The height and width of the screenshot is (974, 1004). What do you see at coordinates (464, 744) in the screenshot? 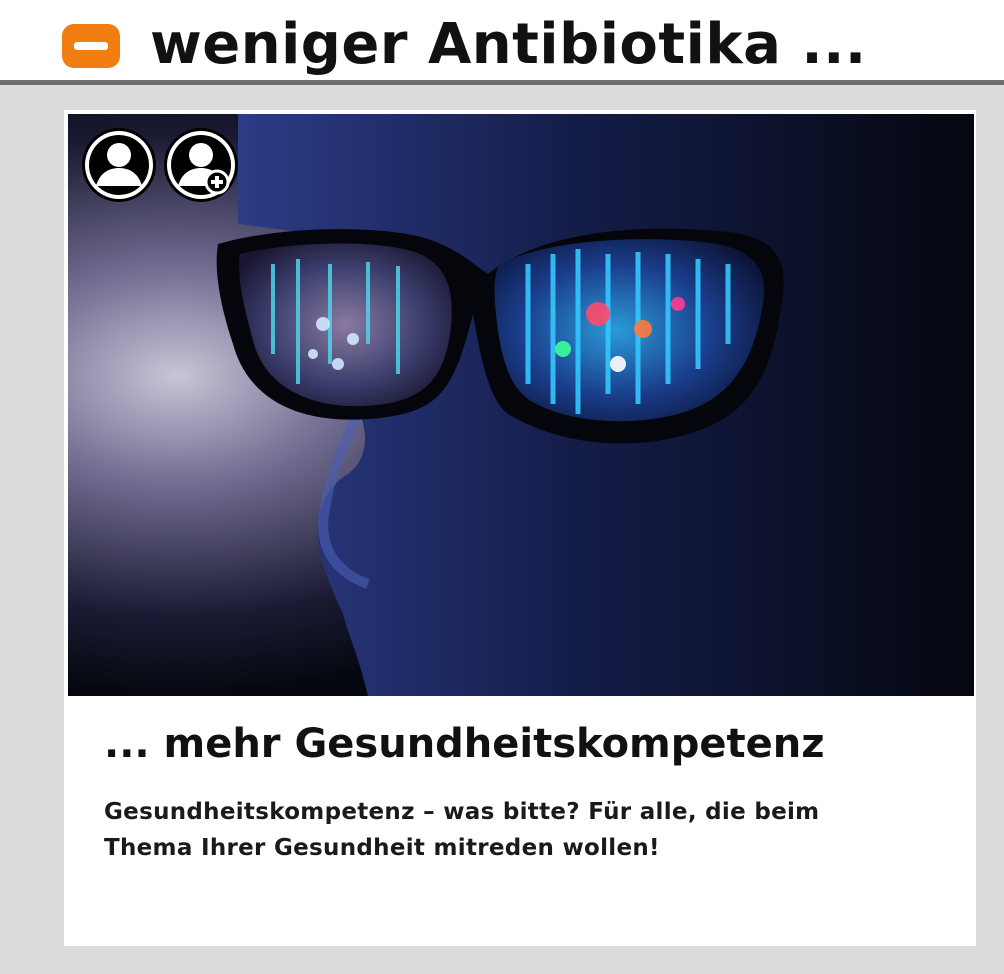
I see `teaser-headline: ... mehr Gesundheitskompetenz` at bounding box center [464, 744].